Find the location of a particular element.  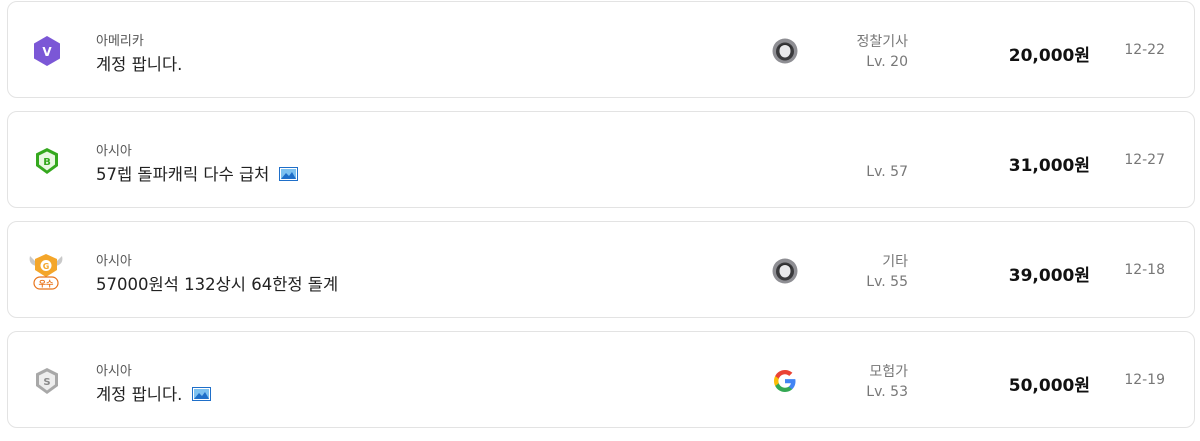

badge-excellent-text: 우수 is located at coordinates (46, 284).